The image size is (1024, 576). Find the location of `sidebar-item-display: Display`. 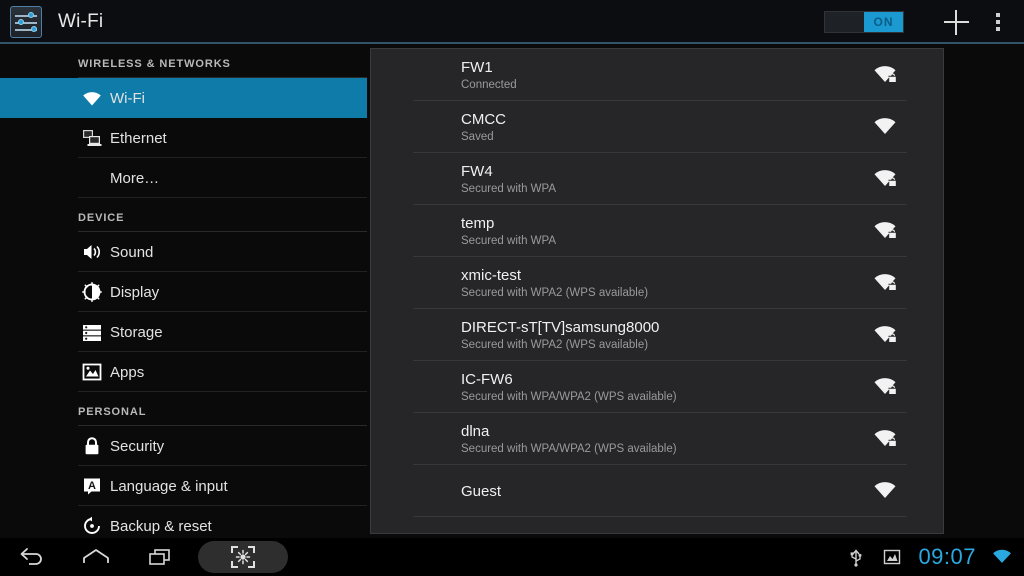

sidebar-item-display: Display is located at coordinates (184, 292).